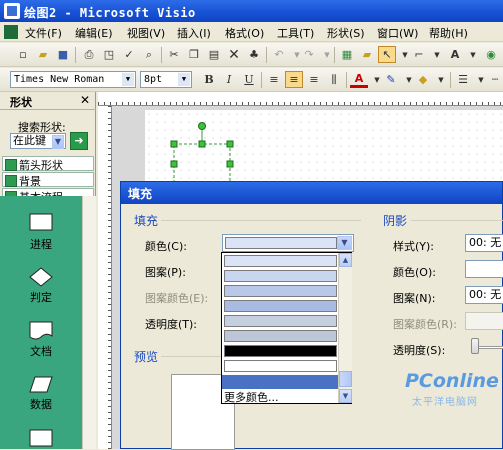 The width and height of the screenshot is (503, 450). Describe the element at coordinates (334, 79) in the screenshot. I see `vertical-align-icon: ⫼` at that location.